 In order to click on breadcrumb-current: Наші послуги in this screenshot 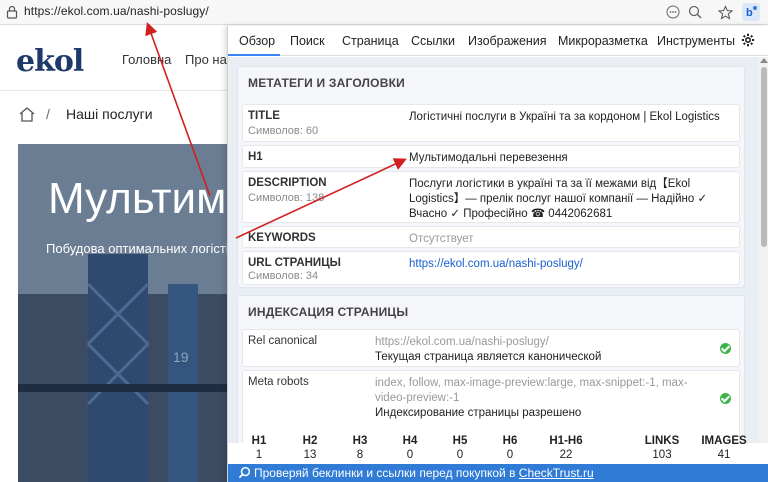, I will do `click(109, 114)`.